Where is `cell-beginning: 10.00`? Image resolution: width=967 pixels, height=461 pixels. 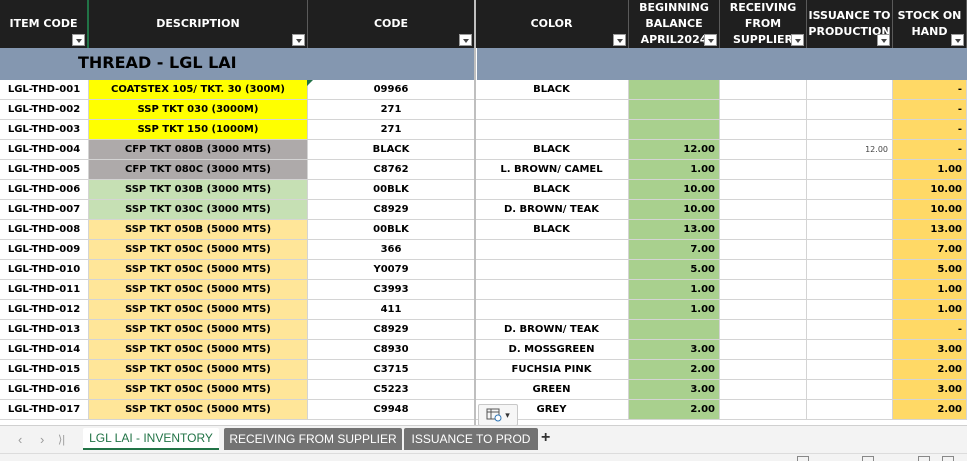
cell-beginning: 10.00 is located at coordinates (674, 210).